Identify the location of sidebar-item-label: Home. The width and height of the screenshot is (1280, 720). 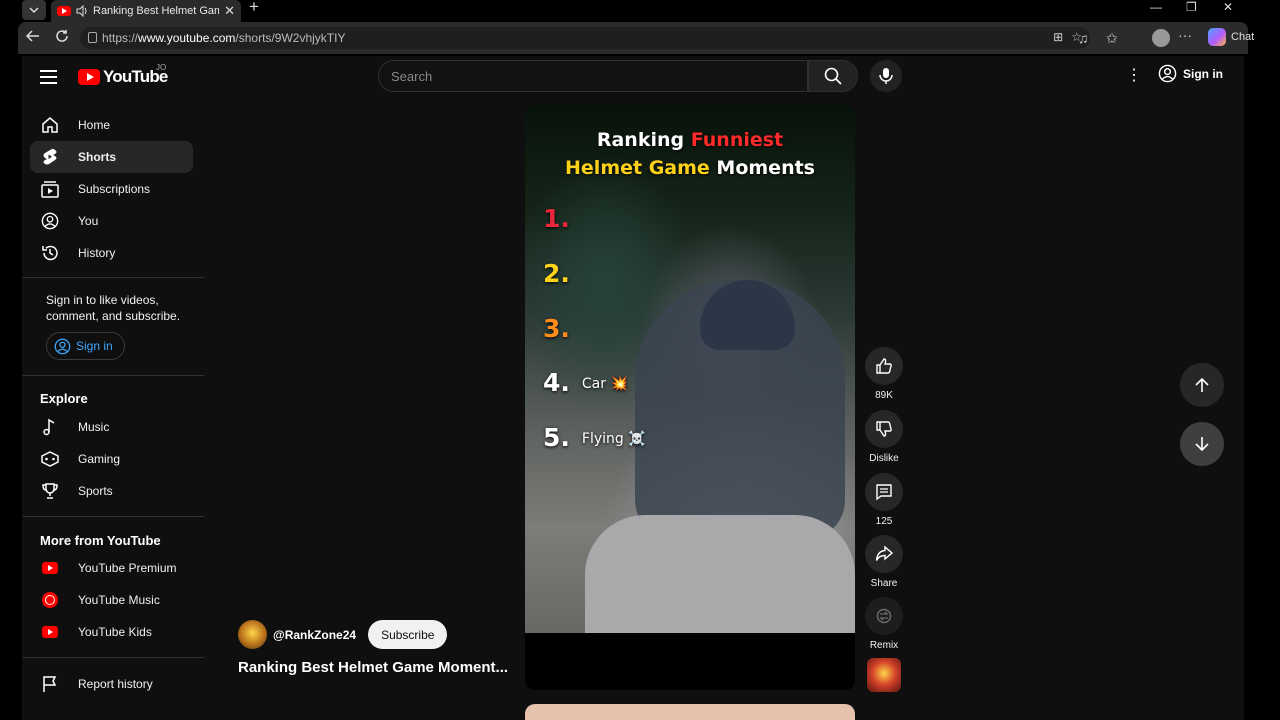
(94, 125).